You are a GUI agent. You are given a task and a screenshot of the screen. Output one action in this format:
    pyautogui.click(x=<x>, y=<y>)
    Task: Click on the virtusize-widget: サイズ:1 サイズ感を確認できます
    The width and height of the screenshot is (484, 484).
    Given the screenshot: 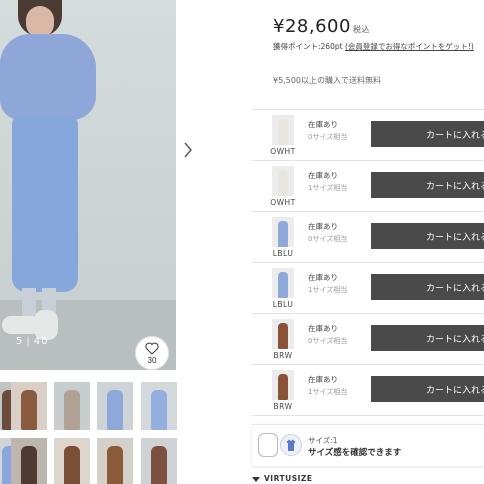 What is the action you would take?
    pyautogui.click(x=368, y=445)
    